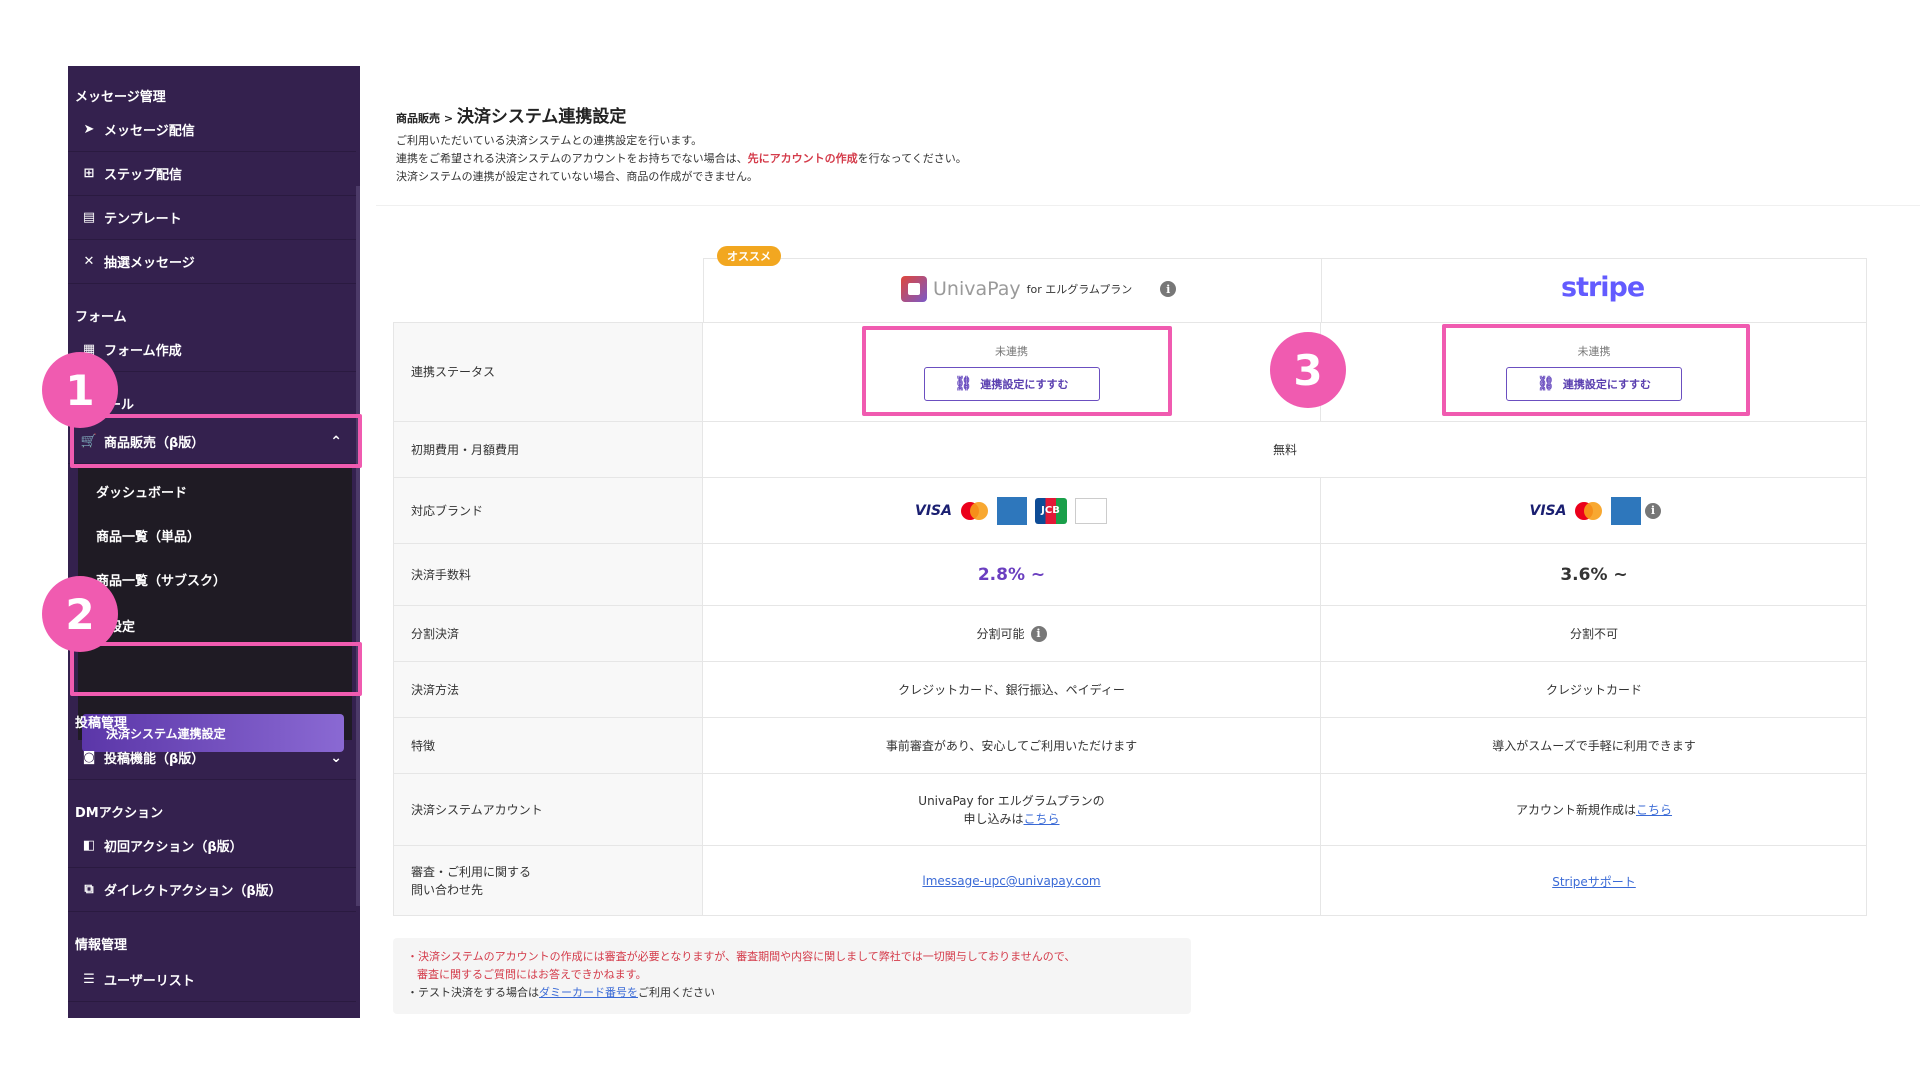 This screenshot has width=1920, height=1080. Describe the element at coordinates (676, 992) in the screenshot. I see `note-text: ご利用ください` at that location.